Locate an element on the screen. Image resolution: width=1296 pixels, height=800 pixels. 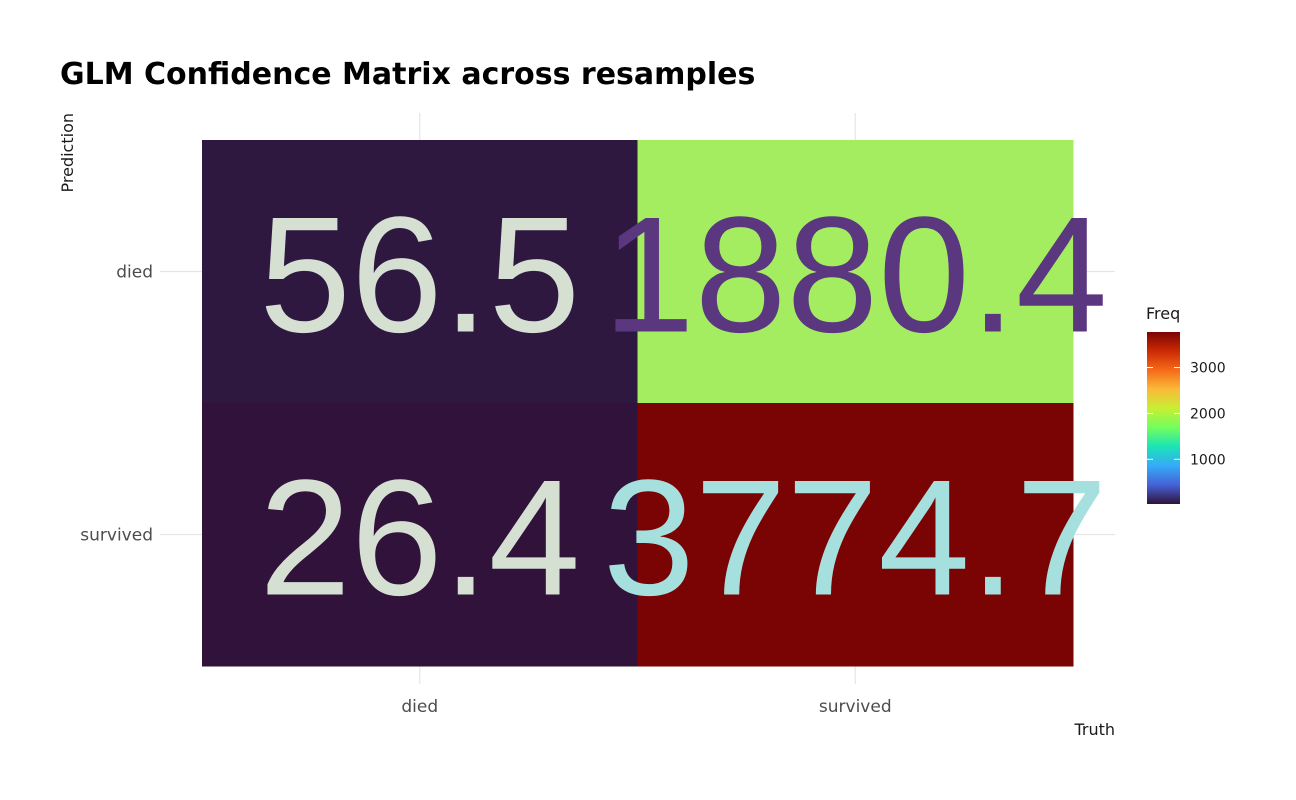
x-axis-label: Truth is located at coordinates (1094, 729).